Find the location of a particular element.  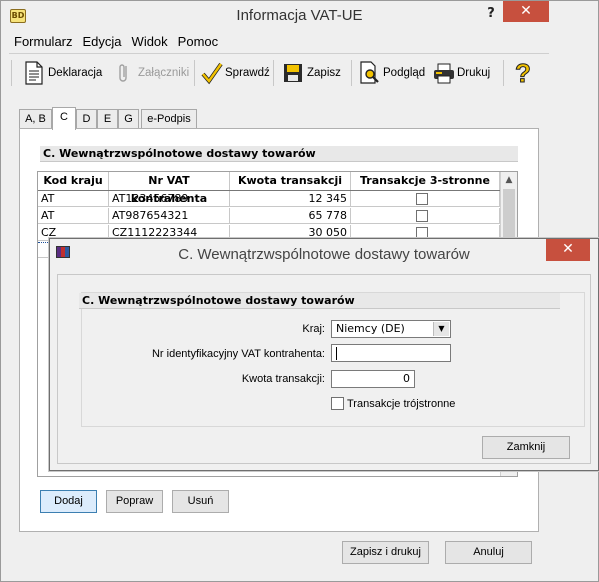

dialog-section-header: C. Wewnątrzwspólnotowe dostawy towarów is located at coordinates (319, 301).